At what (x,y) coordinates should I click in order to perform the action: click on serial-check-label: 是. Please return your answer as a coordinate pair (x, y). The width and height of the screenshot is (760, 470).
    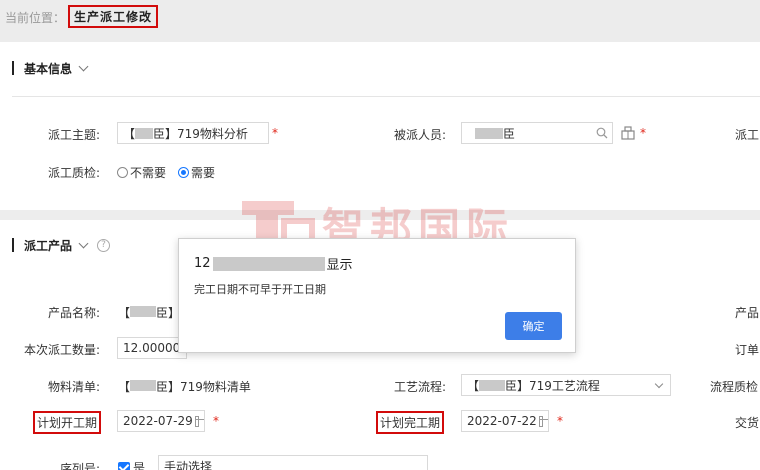
    Looking at the image, I should click on (139, 465).